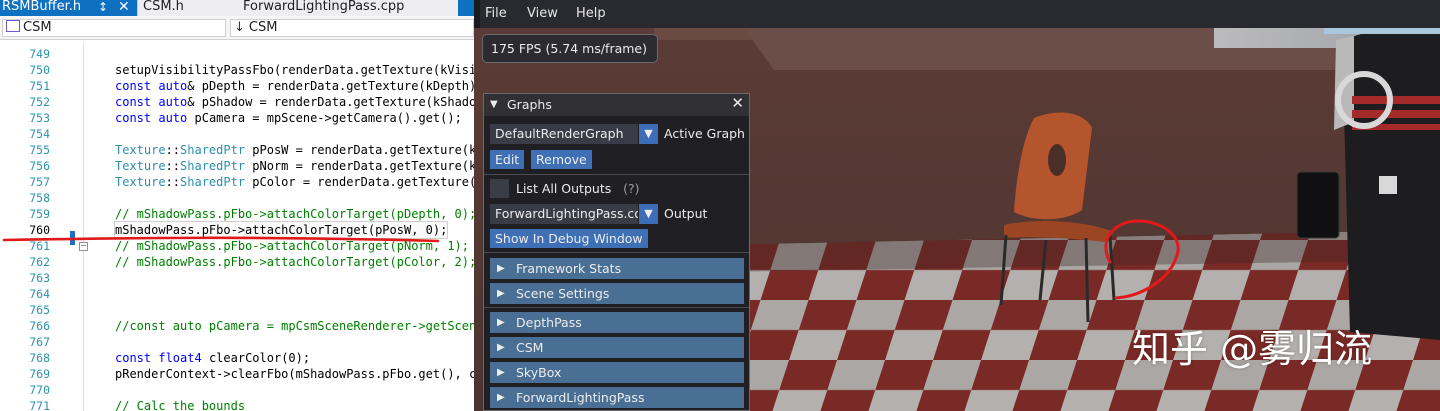 This screenshot has height=411, width=1440. Describe the element at coordinates (39, 102) in the screenshot. I see `line-number: 752` at that location.